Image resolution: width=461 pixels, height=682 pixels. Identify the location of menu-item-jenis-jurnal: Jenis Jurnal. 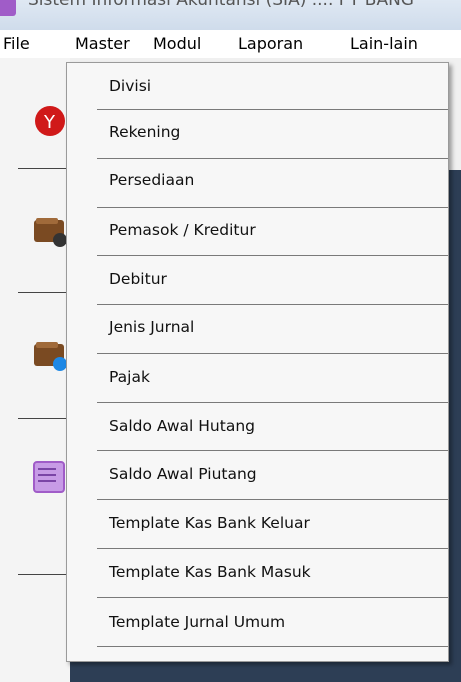
(257, 329).